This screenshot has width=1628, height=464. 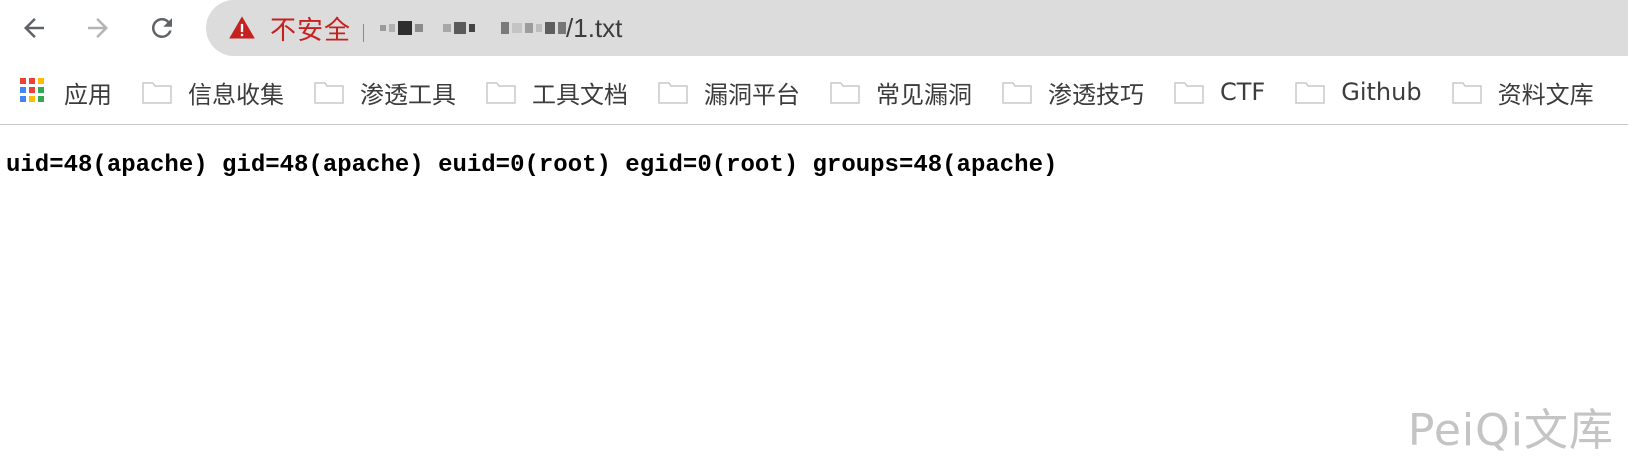 I want to click on url-path: /1.txt, so click(x=594, y=28).